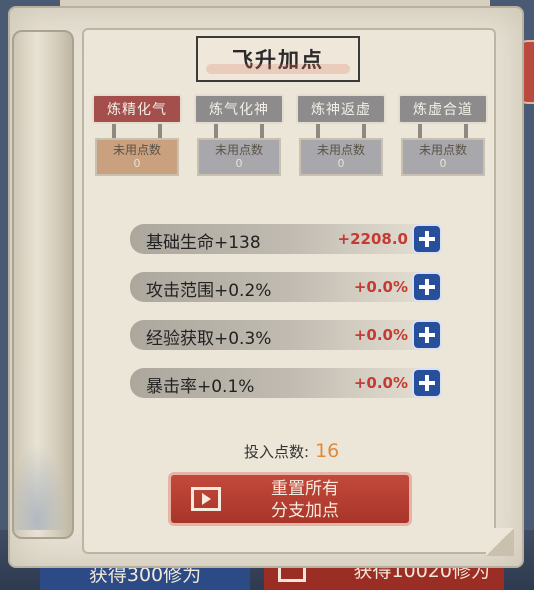 The image size is (534, 590). I want to click on invested-points-label: 投入点数:, so click(277, 452).